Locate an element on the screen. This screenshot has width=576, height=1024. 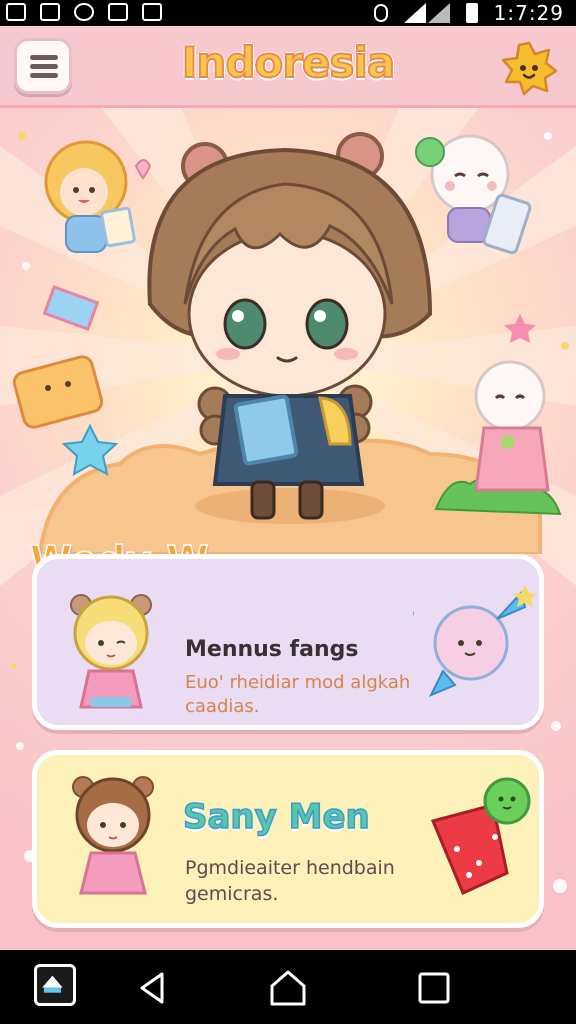
gift-box-balloon-icon is located at coordinates (480, 836).